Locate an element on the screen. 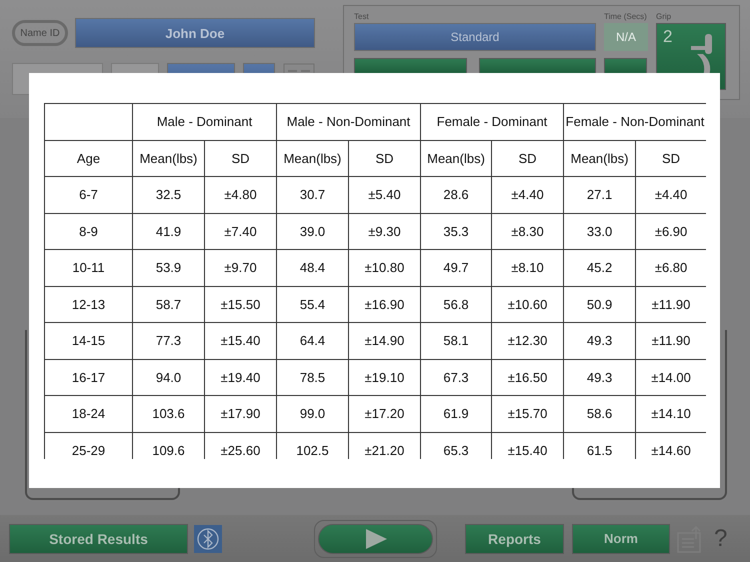  table-cell: 58.7 is located at coordinates (168, 304).